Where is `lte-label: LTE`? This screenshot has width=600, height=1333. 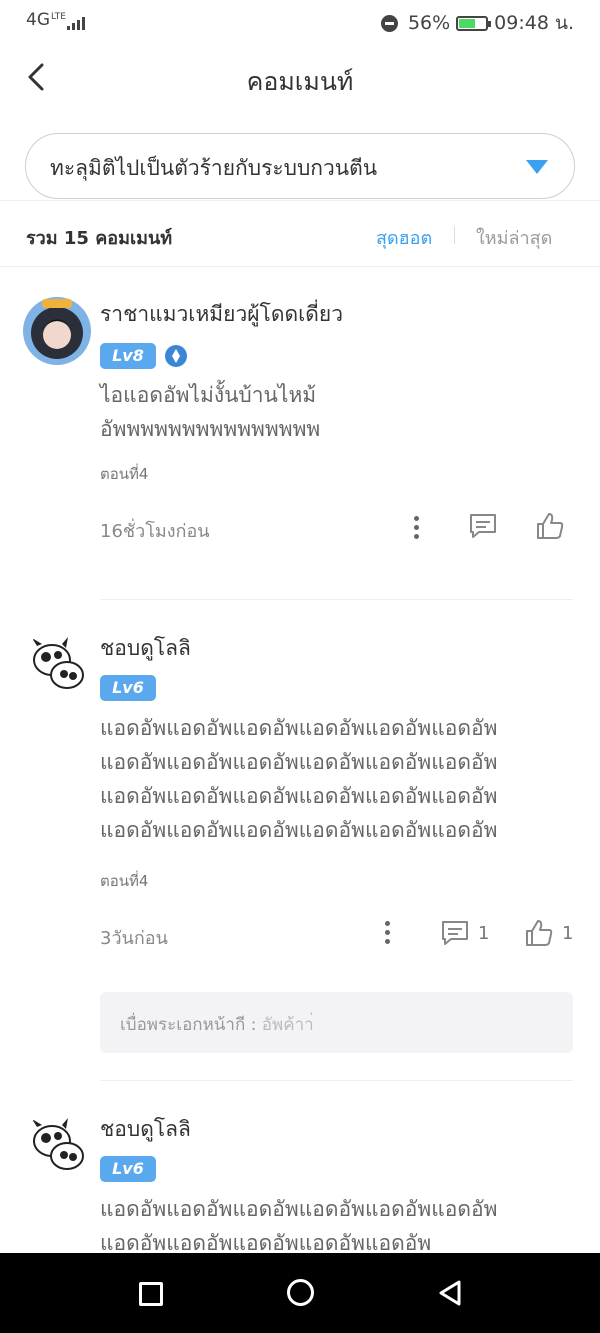
lte-label: LTE is located at coordinates (58, 17).